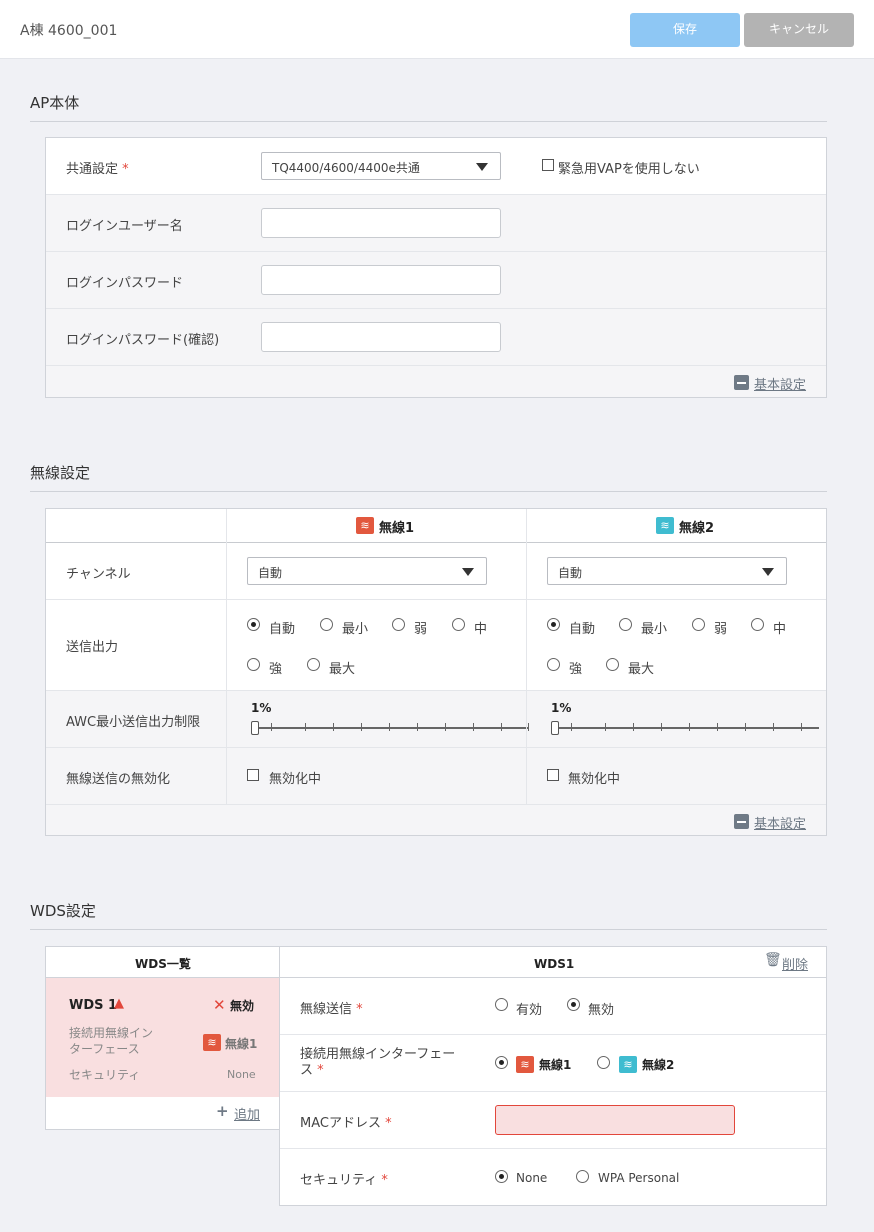  What do you see at coordinates (697, 528) in the screenshot?
I see `radio2-header: 無線2` at bounding box center [697, 528].